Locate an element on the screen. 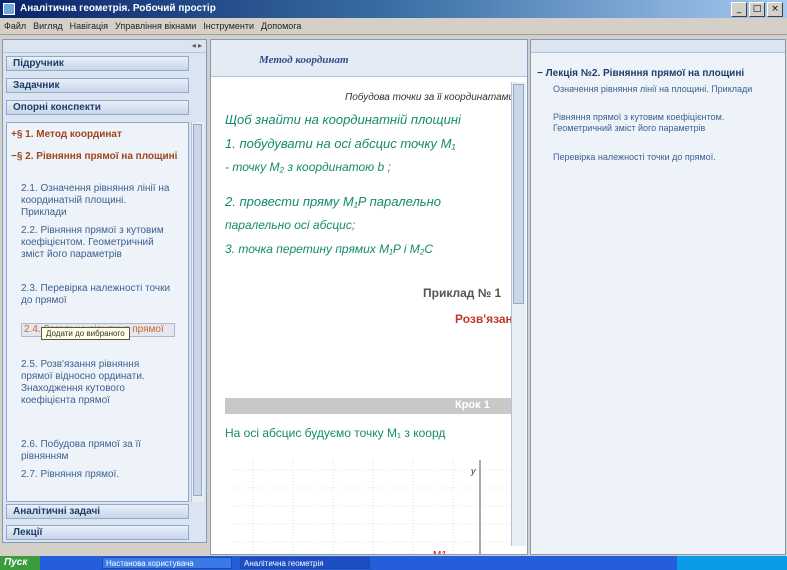  menu-view: Вигляд is located at coordinates (48, 26).